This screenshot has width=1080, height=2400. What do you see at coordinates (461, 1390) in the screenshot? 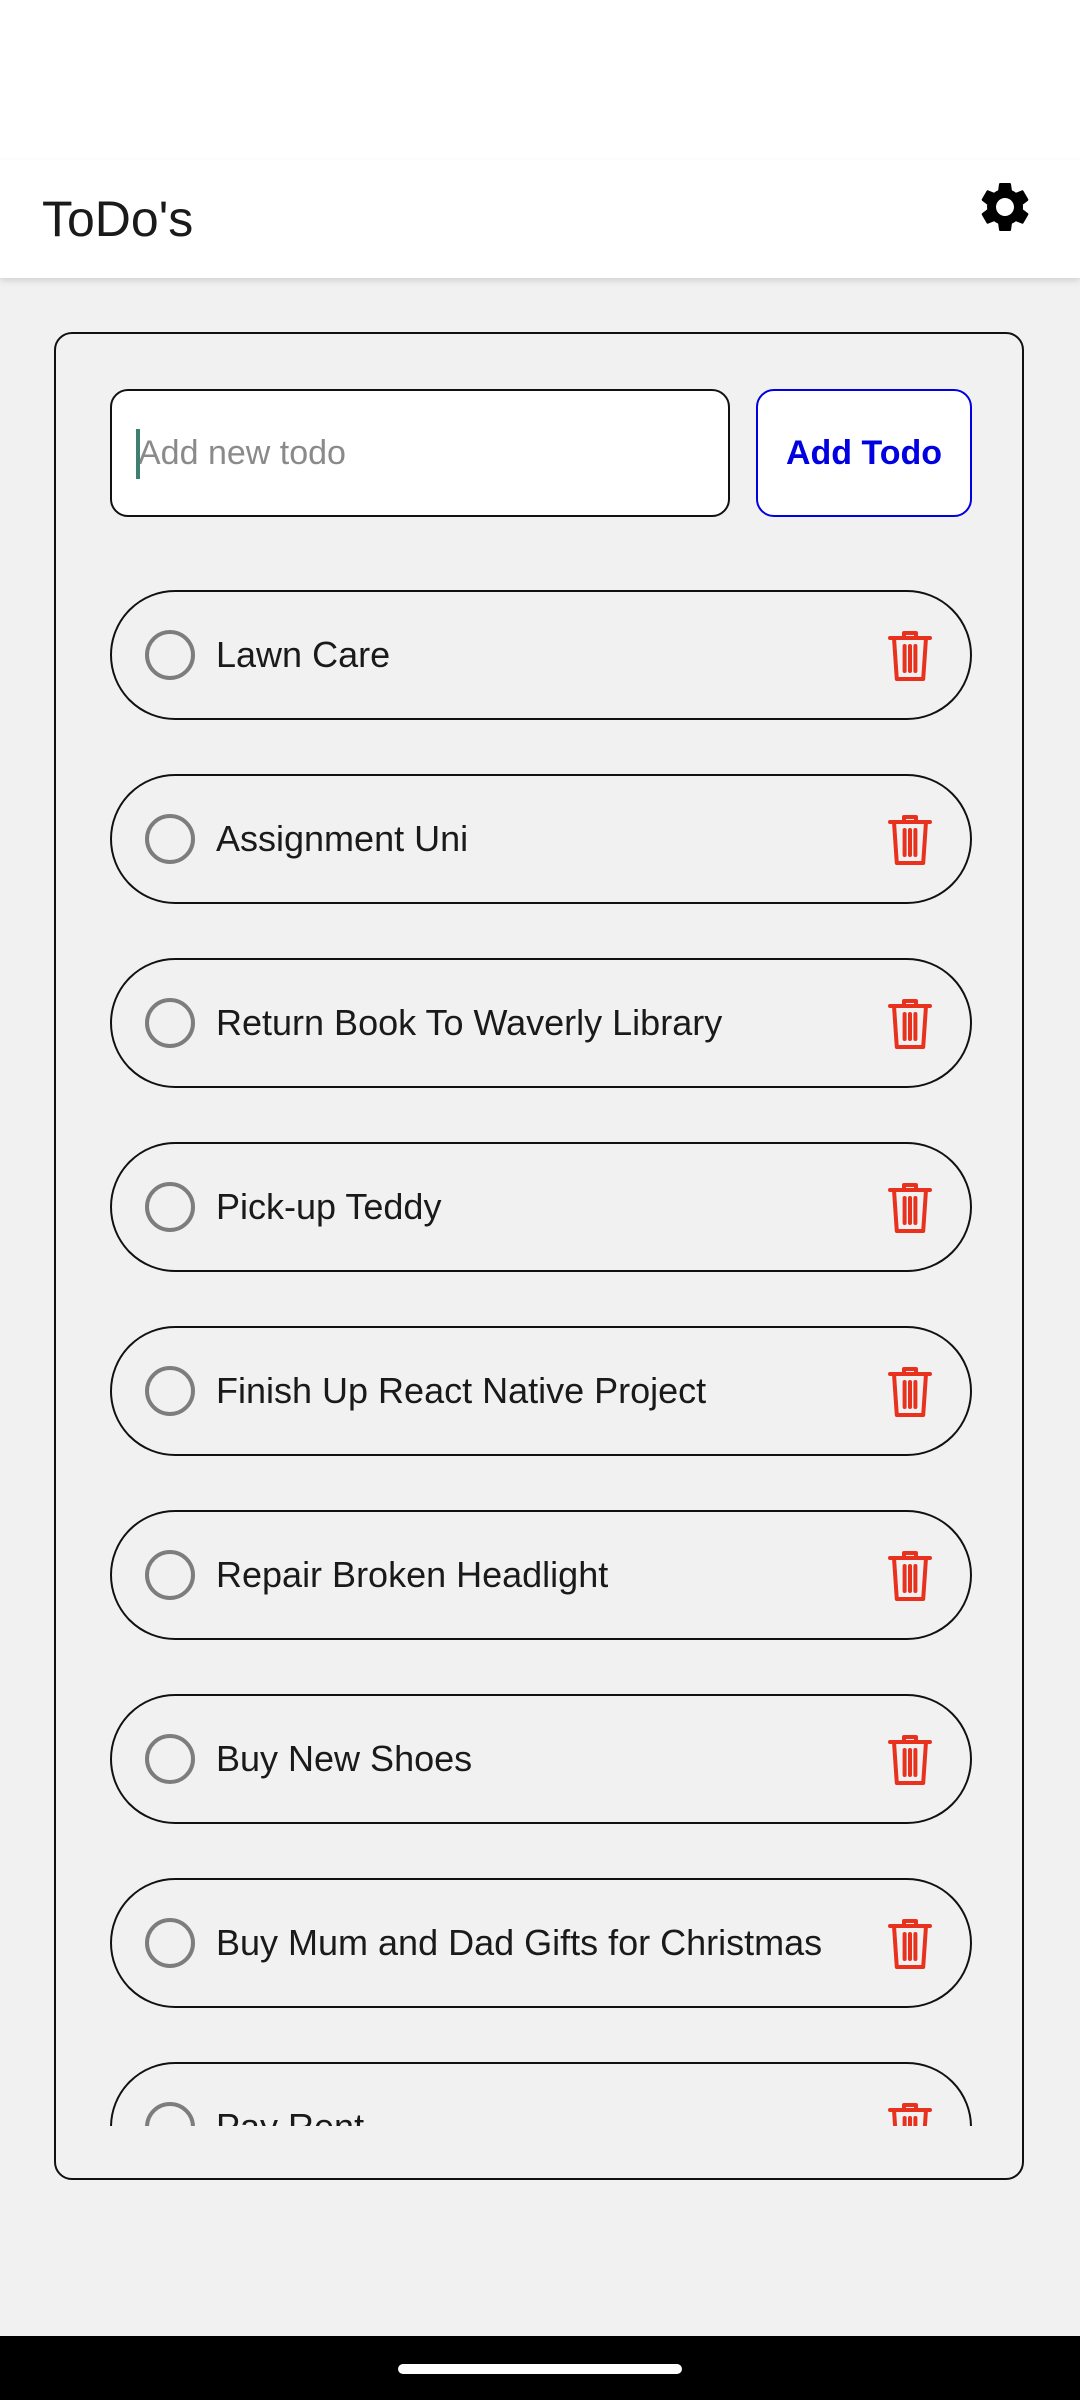
I see `todo-label: Finish Up React Native Project` at bounding box center [461, 1390].